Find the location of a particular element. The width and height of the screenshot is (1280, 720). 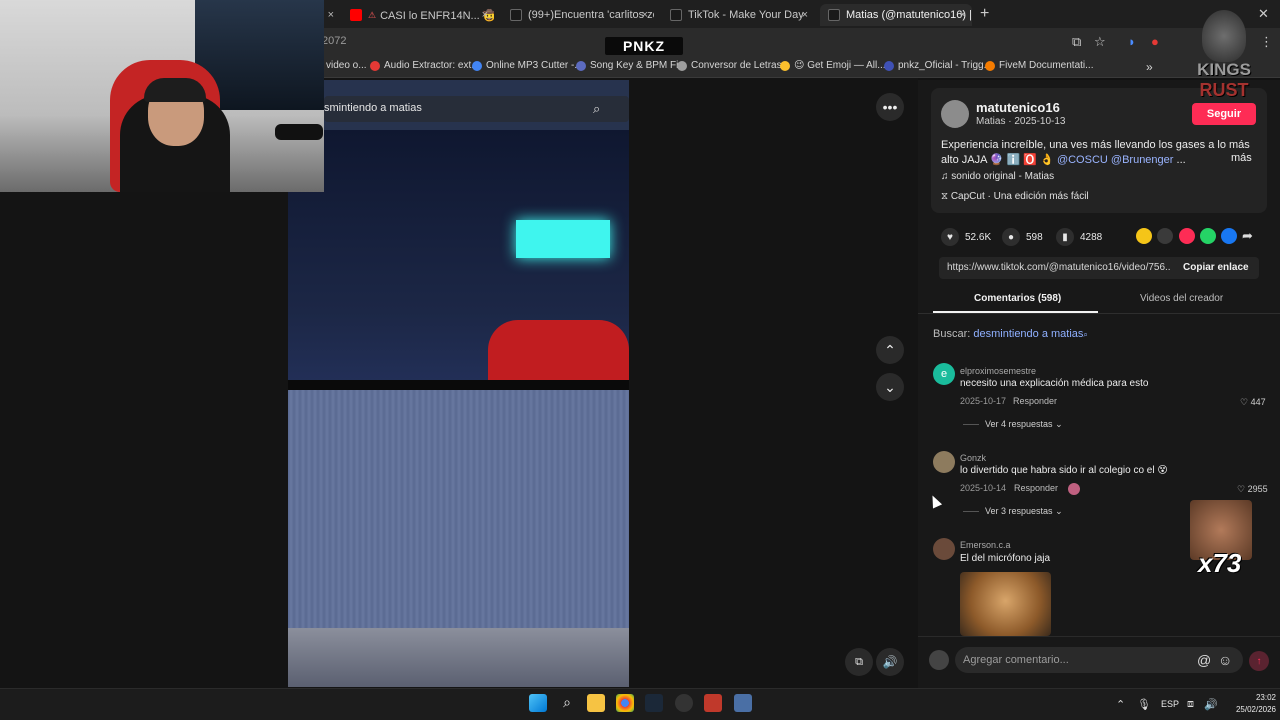

steam-icon is located at coordinates (654, 703).